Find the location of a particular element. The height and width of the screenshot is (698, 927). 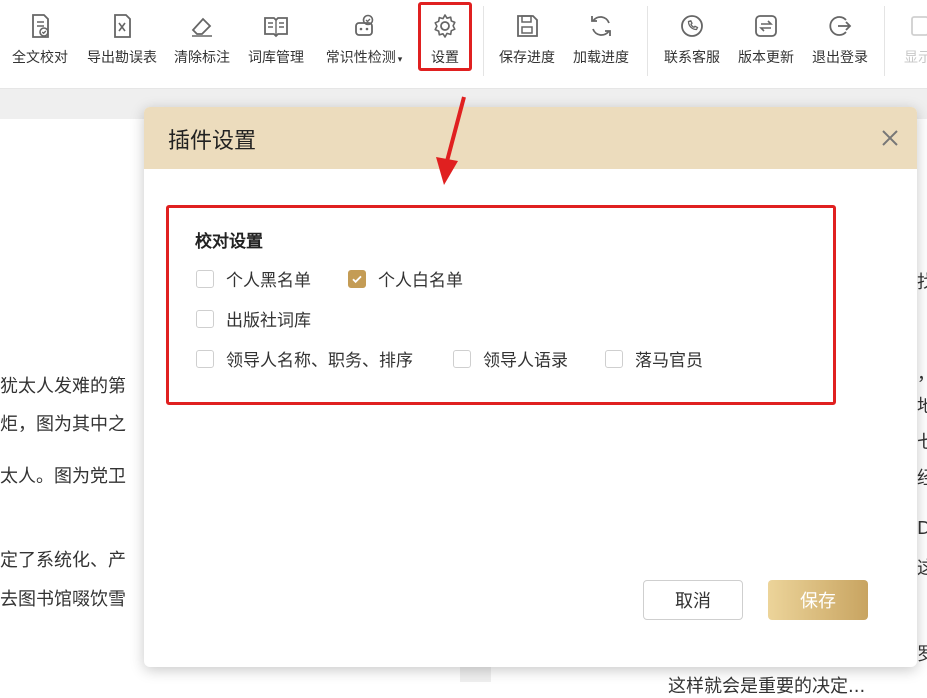

common-sense-check-icon is located at coordinates (364, 25).